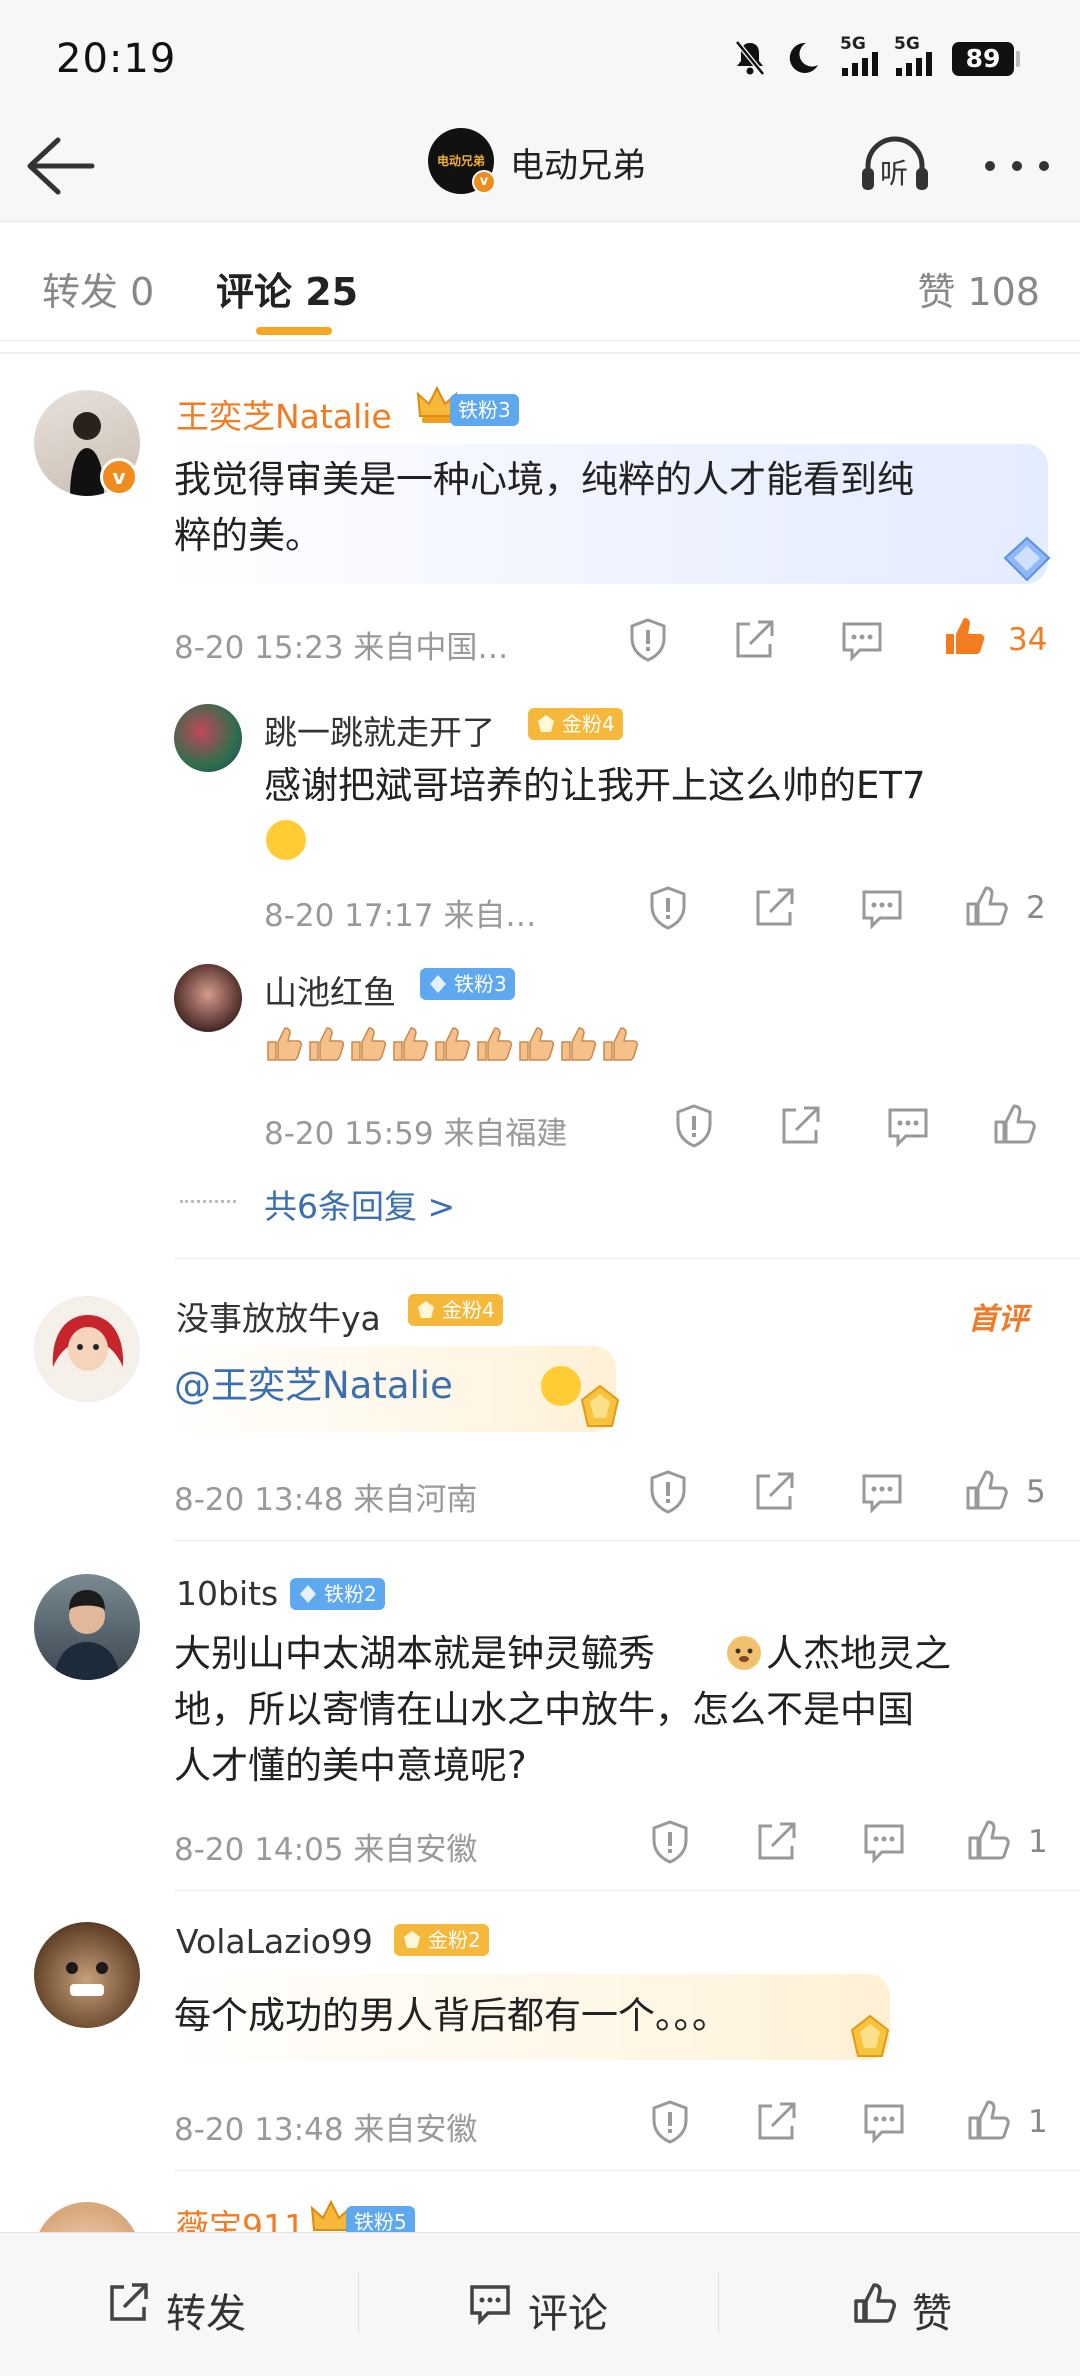 Image resolution: width=1080 pixels, height=2376 pixels. I want to click on avatar-cat-icon, so click(87, 1979).